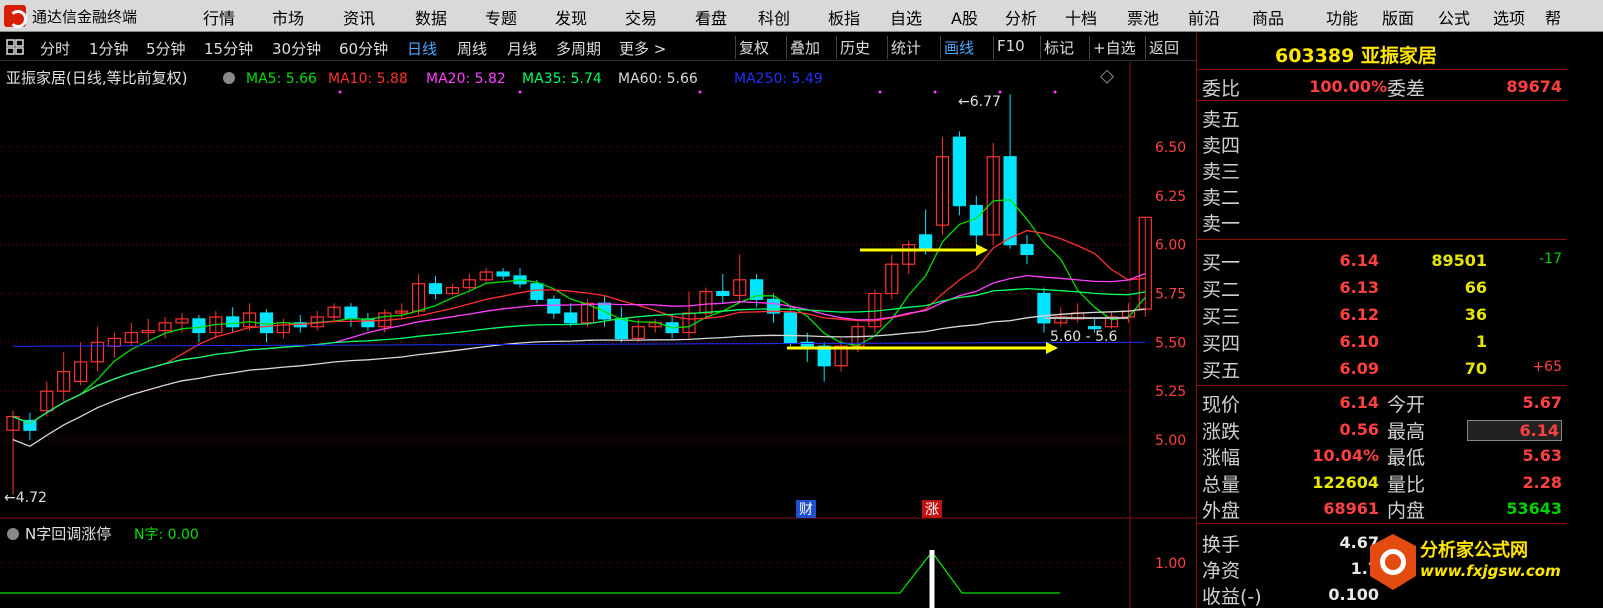 This screenshot has width=1603, height=608. What do you see at coordinates (296, 48) in the screenshot?
I see `period-tab-4: 30分钟` at bounding box center [296, 48].